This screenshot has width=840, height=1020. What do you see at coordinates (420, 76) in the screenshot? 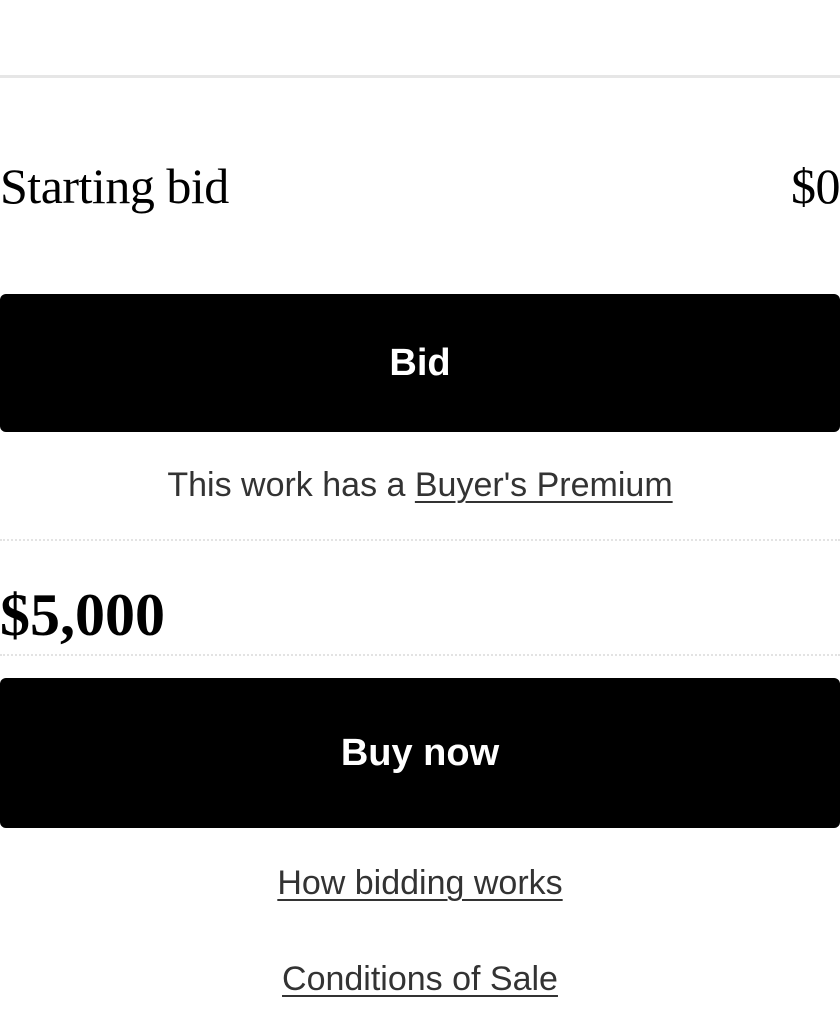
I see `top-divider` at bounding box center [420, 76].